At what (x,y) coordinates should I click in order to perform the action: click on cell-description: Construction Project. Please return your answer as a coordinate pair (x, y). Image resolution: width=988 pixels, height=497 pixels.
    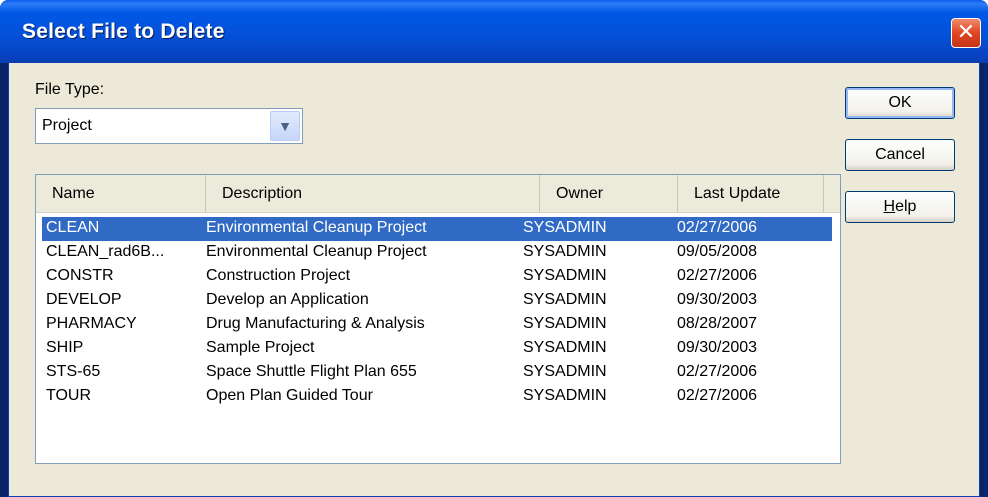
    Looking at the image, I should click on (278, 275).